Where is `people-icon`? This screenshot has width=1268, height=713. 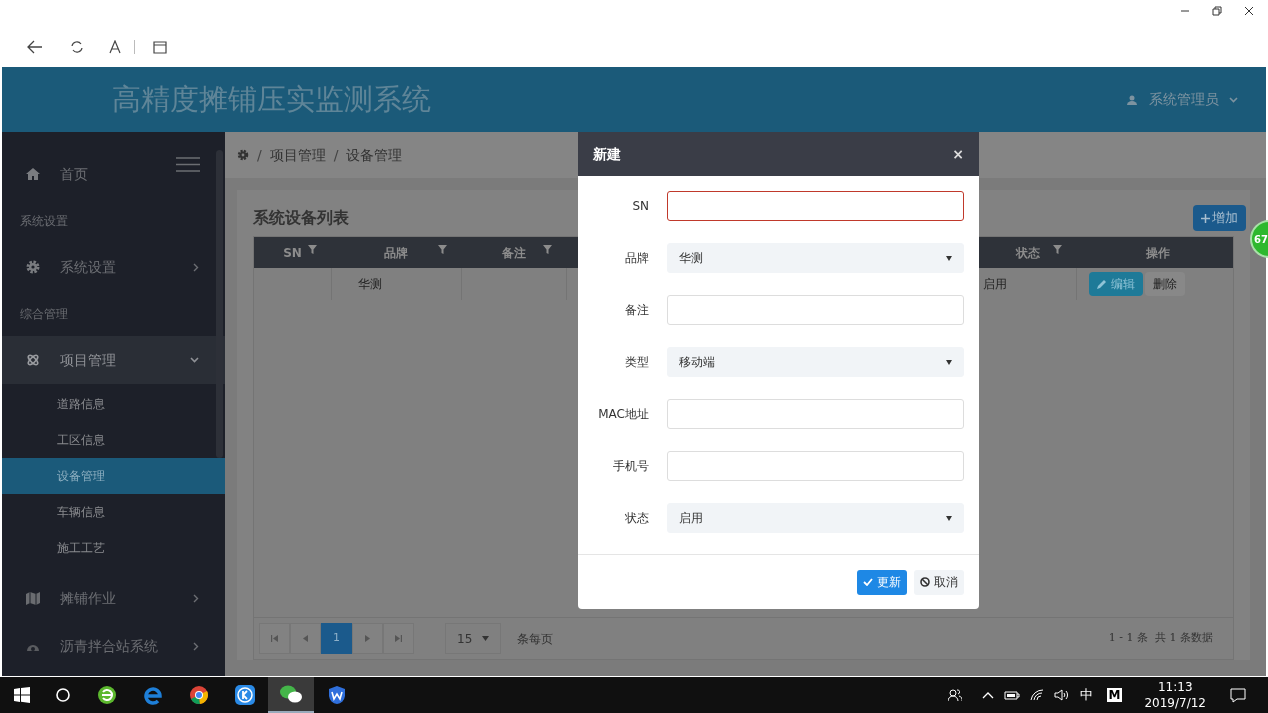
people-icon is located at coordinates (954, 695).